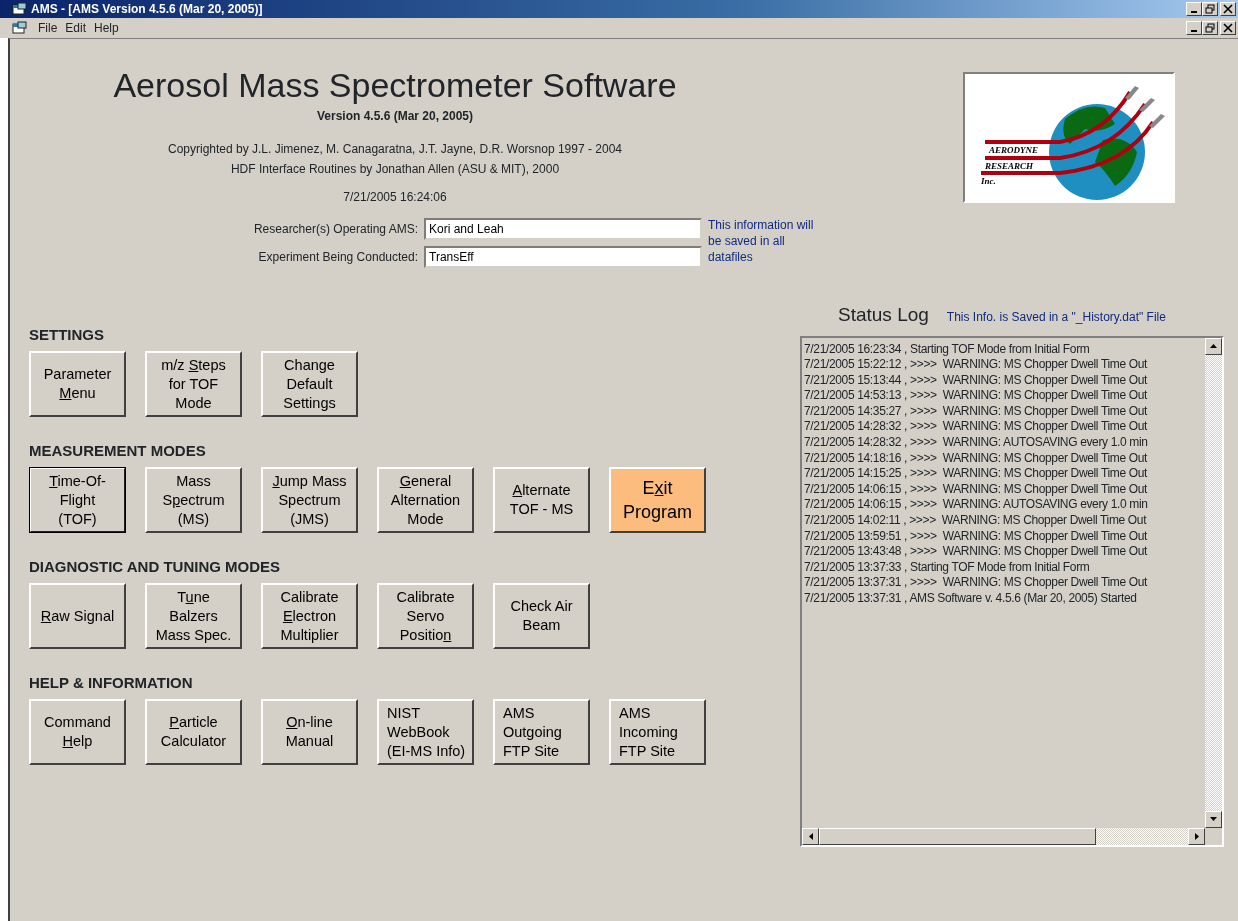  What do you see at coordinates (193, 732) in the screenshot?
I see `command-button: Particle Calculator` at bounding box center [193, 732].